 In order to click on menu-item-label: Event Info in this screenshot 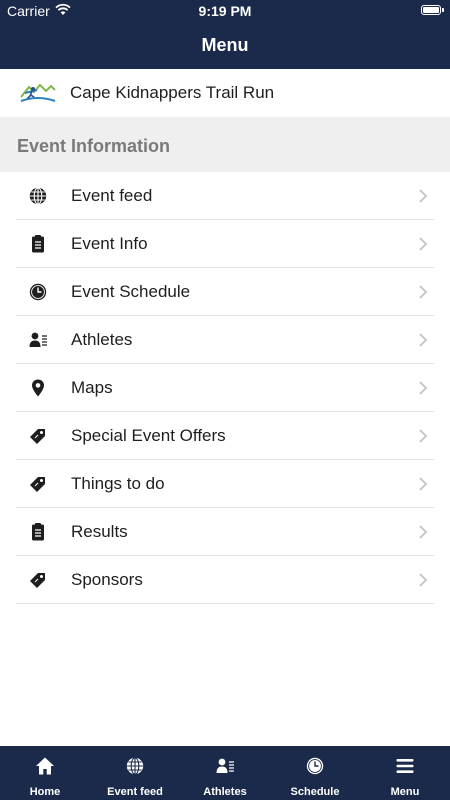, I will do `click(109, 243)`.